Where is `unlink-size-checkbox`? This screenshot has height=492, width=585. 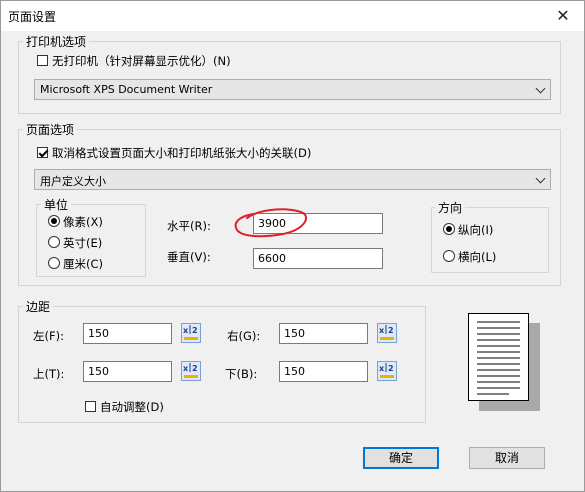
unlink-size-checkbox is located at coordinates (42, 152).